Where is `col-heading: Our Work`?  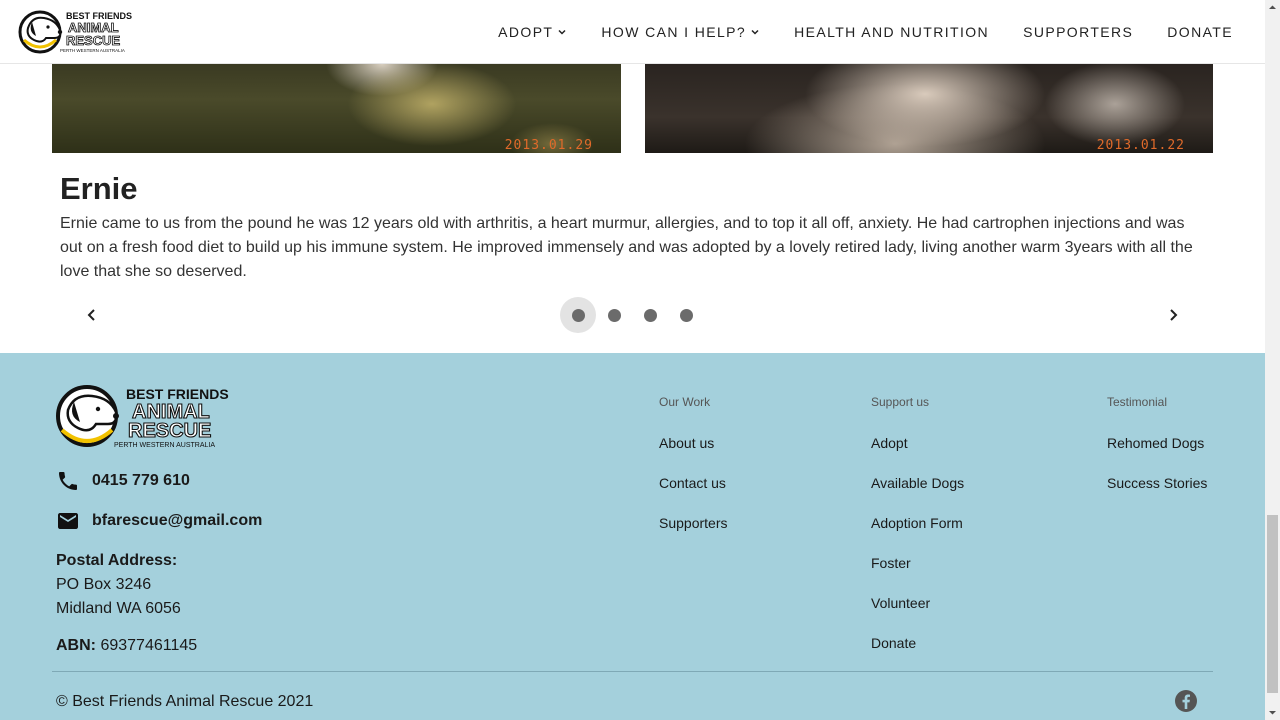
col-heading: Our Work is located at coordinates (685, 402).